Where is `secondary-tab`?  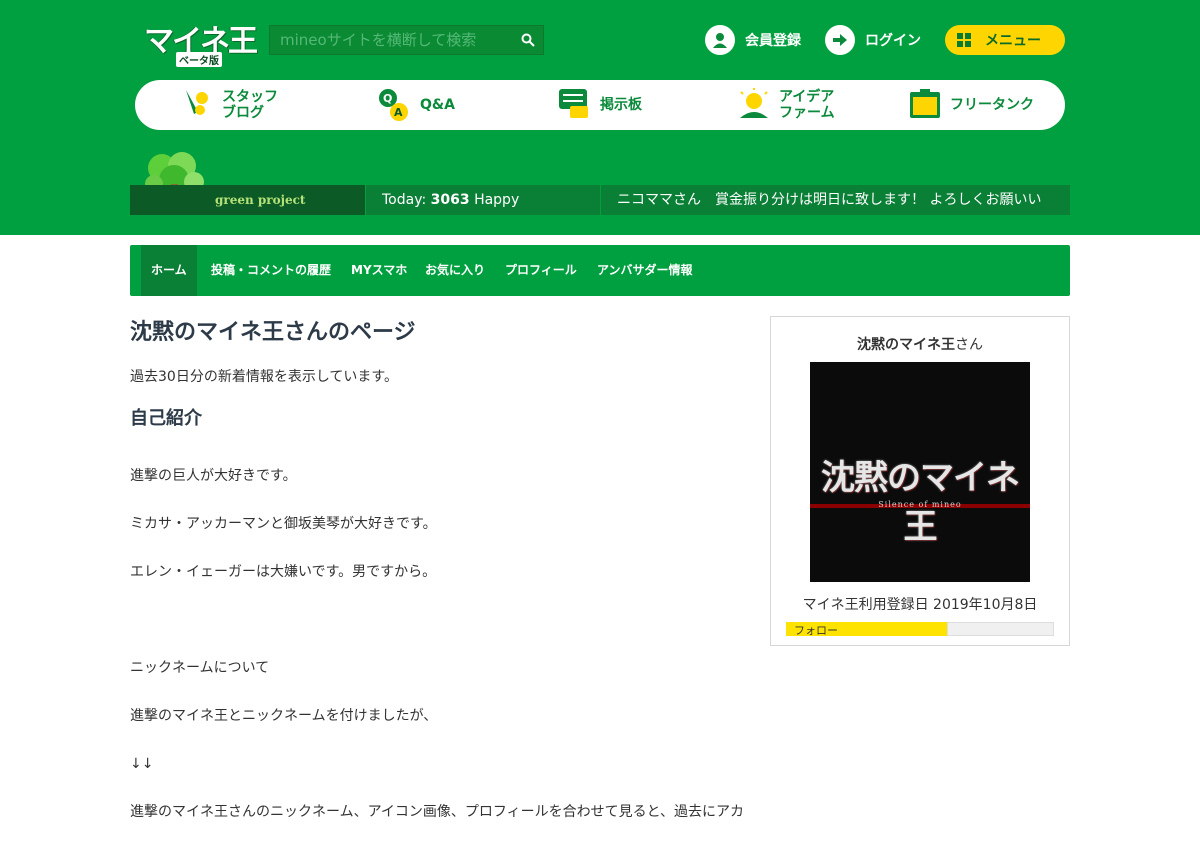
secondary-tab is located at coordinates (1000, 629).